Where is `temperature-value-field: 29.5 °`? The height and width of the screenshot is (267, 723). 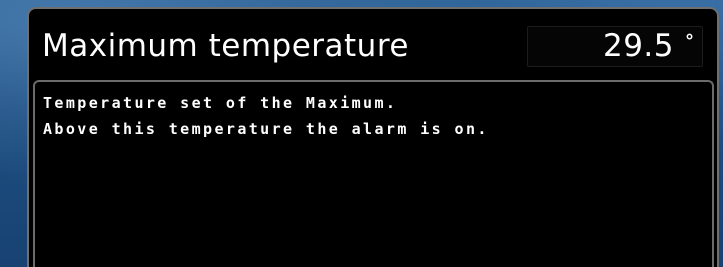
temperature-value-field: 29.5 ° is located at coordinates (615, 46).